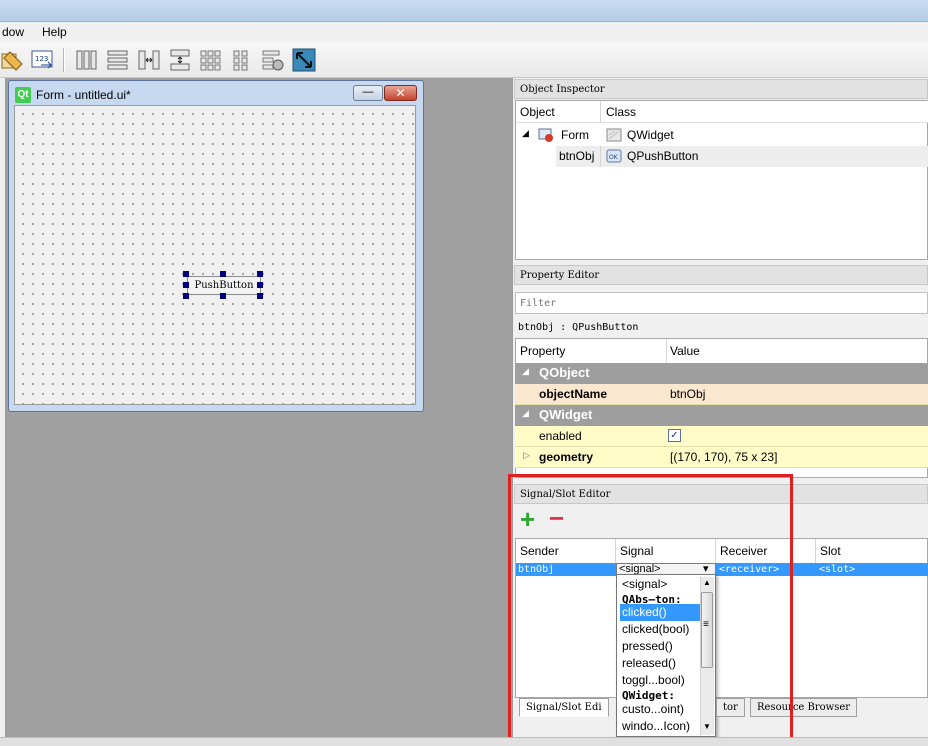 The height and width of the screenshot is (746, 928). Describe the element at coordinates (23, 95) in the screenshot. I see `qt-logo-icon: Qt` at that location.